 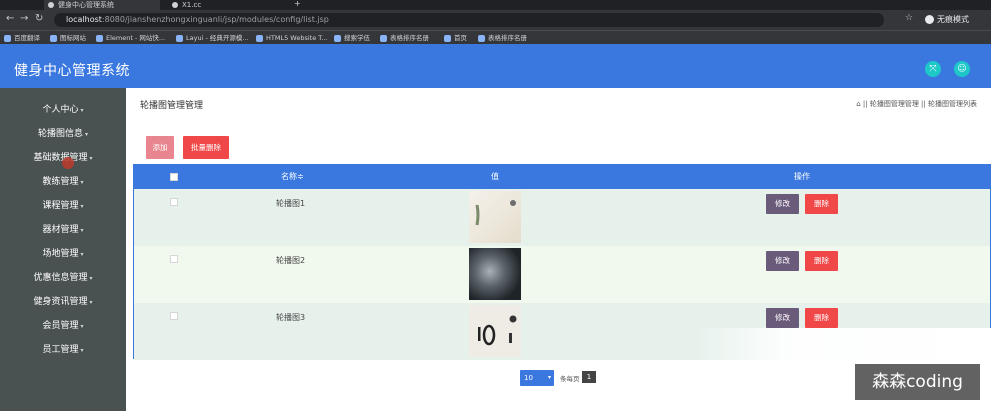 I want to click on table-row: 轮播图1 修改 删除, so click(x=562, y=217).